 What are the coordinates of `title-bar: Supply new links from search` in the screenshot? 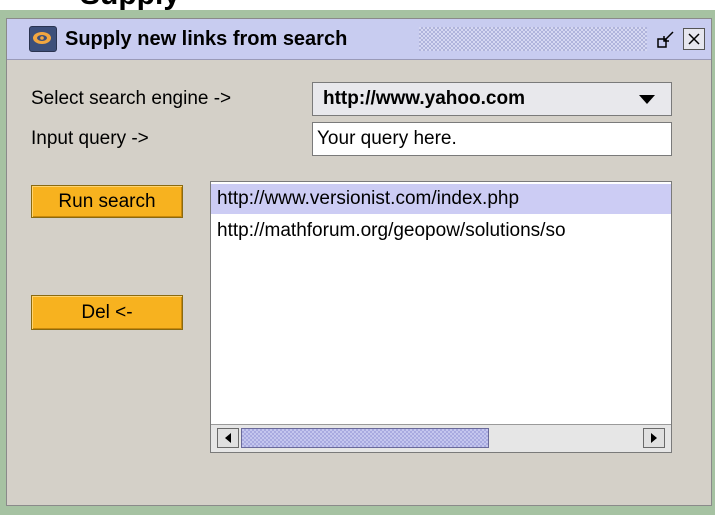 It's located at (359, 39).